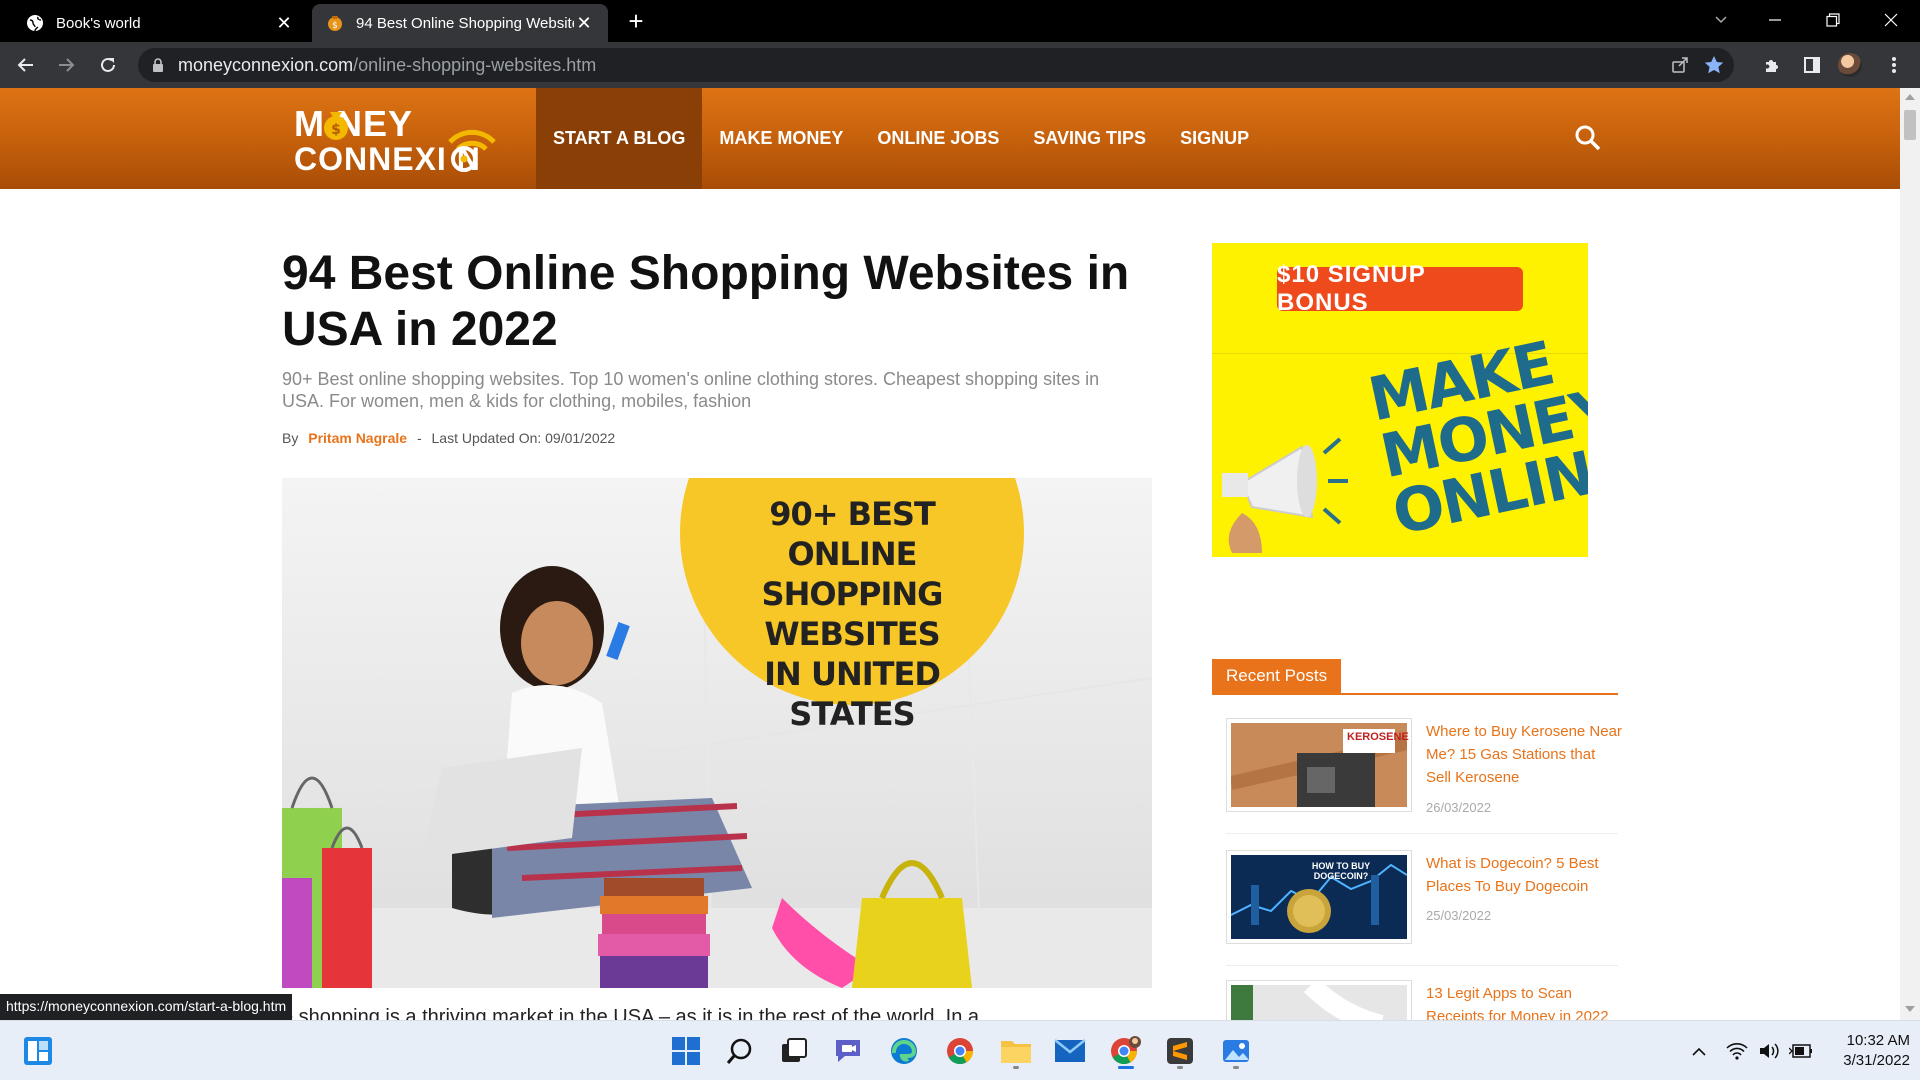 The image size is (1920, 1080). I want to click on wifi-icon, so click(1737, 1051).